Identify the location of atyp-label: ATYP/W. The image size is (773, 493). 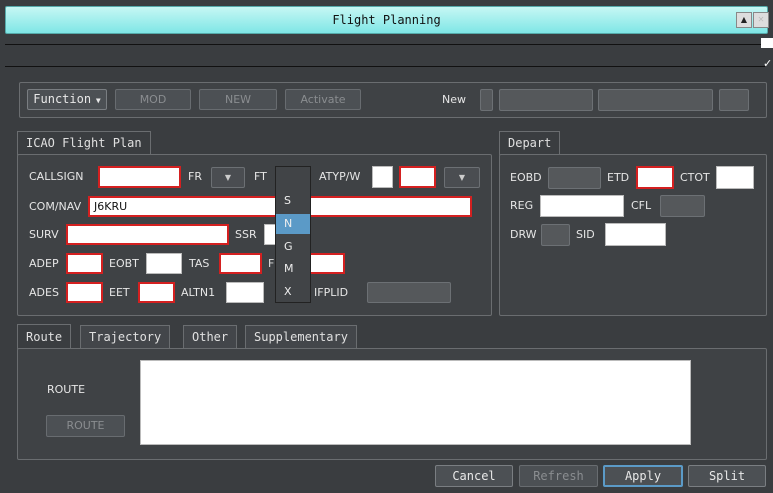
(340, 176).